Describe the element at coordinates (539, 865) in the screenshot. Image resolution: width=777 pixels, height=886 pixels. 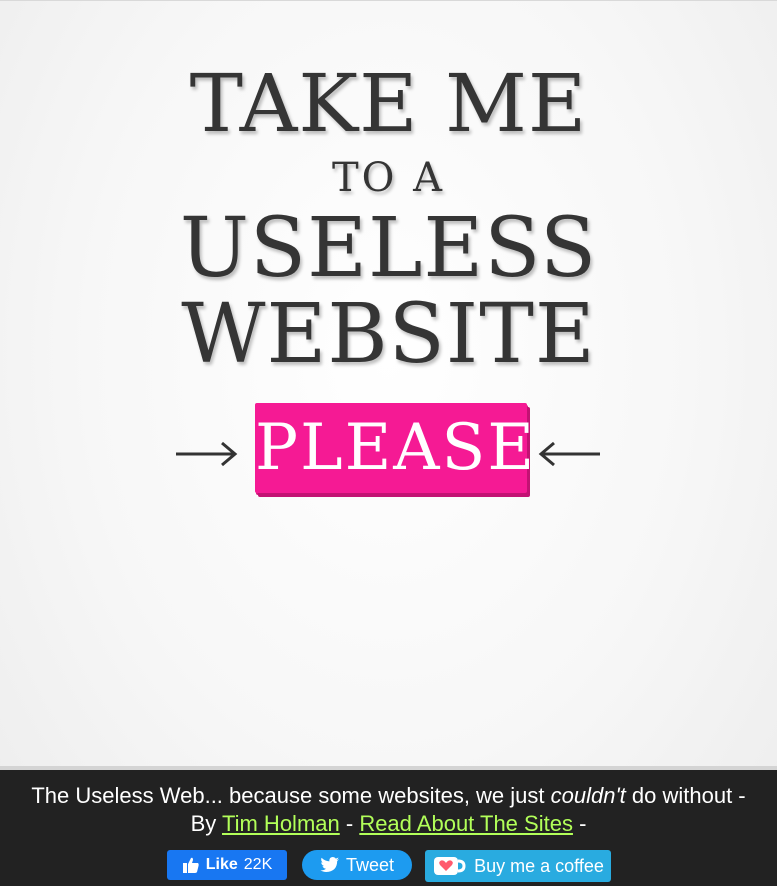
I see `coffee-label: Buy me a coffee` at that location.